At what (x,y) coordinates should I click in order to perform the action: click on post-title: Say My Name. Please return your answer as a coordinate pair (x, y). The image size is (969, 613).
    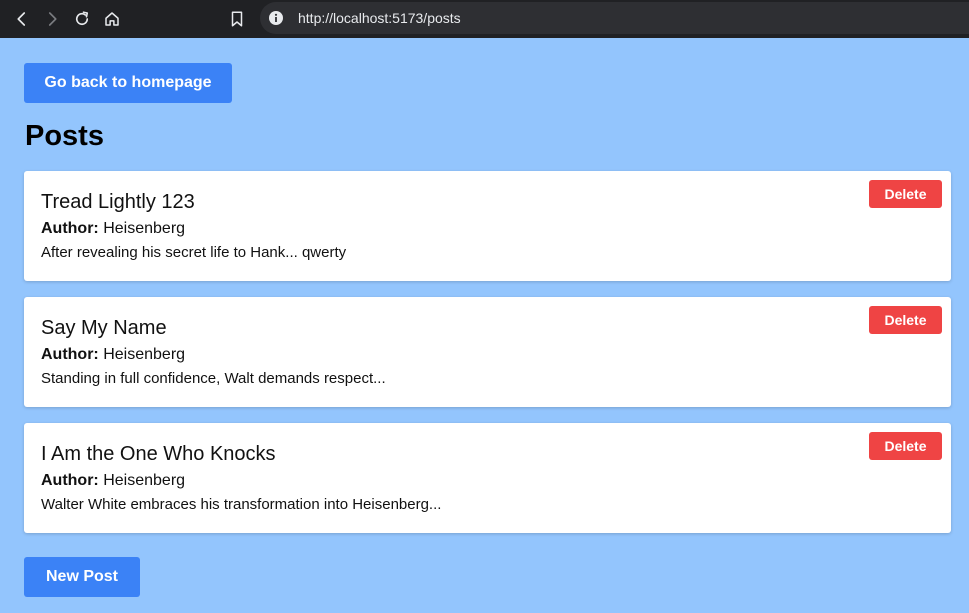
    Looking at the image, I should click on (104, 328).